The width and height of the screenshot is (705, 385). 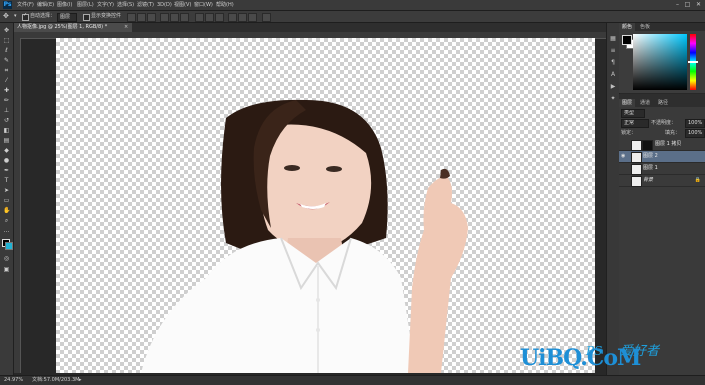 I want to click on menu-3d: 3D(D), so click(x=164, y=5).